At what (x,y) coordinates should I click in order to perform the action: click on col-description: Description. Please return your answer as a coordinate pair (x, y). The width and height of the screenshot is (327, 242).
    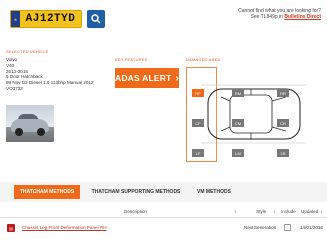
    Looking at the image, I should click on (135, 211).